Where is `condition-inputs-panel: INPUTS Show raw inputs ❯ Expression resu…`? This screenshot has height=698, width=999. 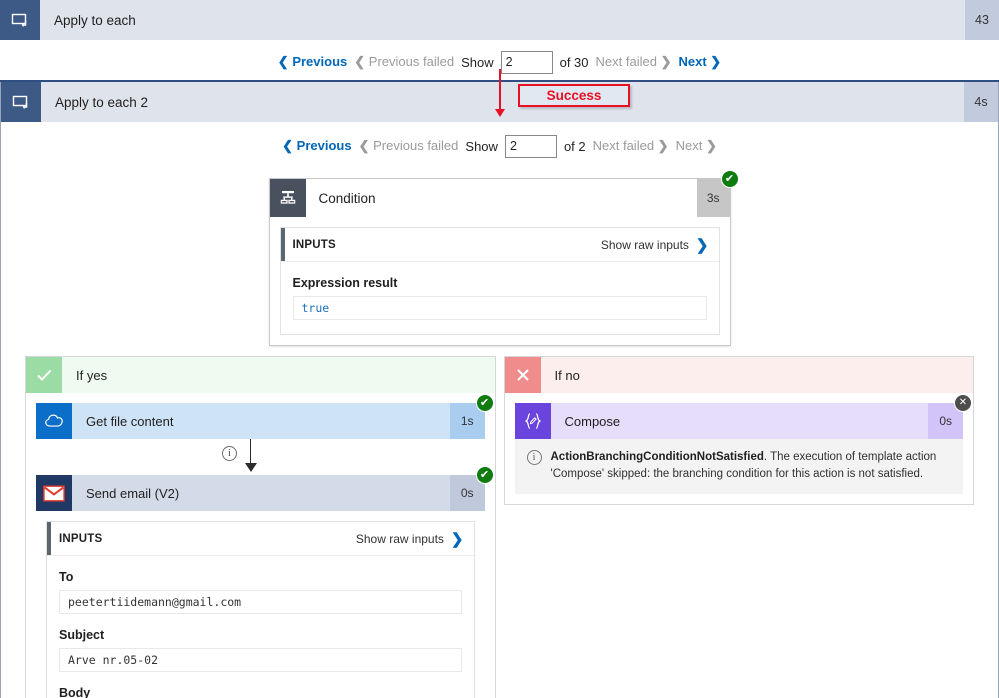 condition-inputs-panel: INPUTS Show raw inputs ❯ Expression resu… is located at coordinates (499, 281).